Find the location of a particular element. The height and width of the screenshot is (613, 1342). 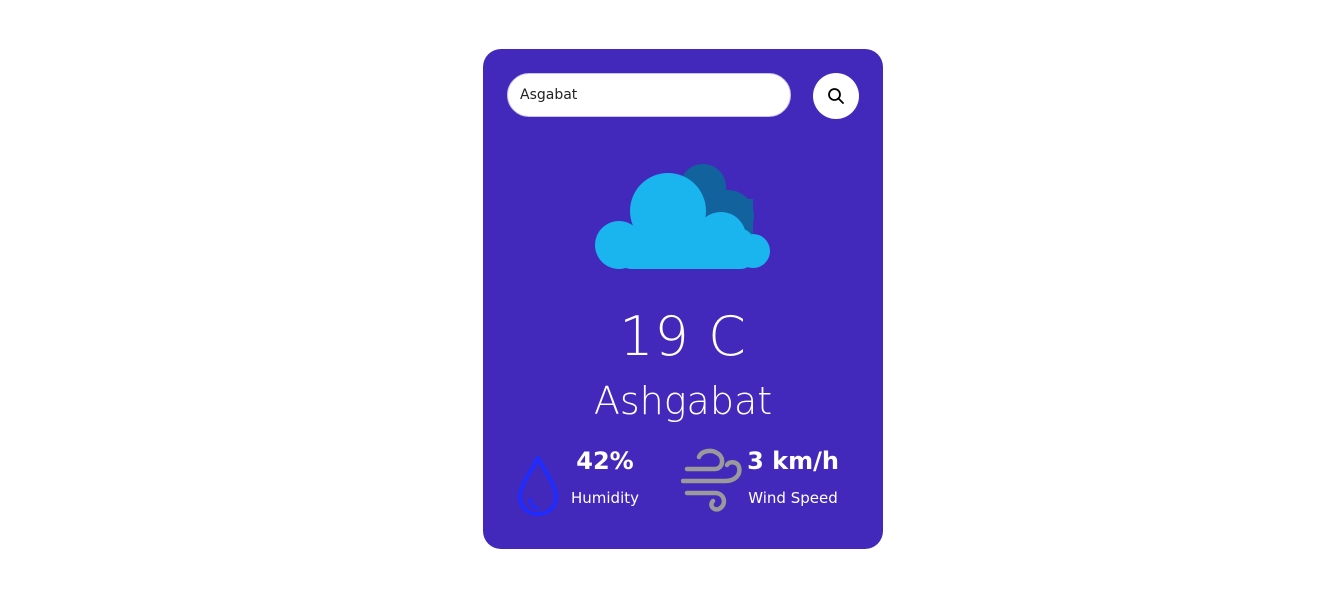

search-icon is located at coordinates (836, 96).